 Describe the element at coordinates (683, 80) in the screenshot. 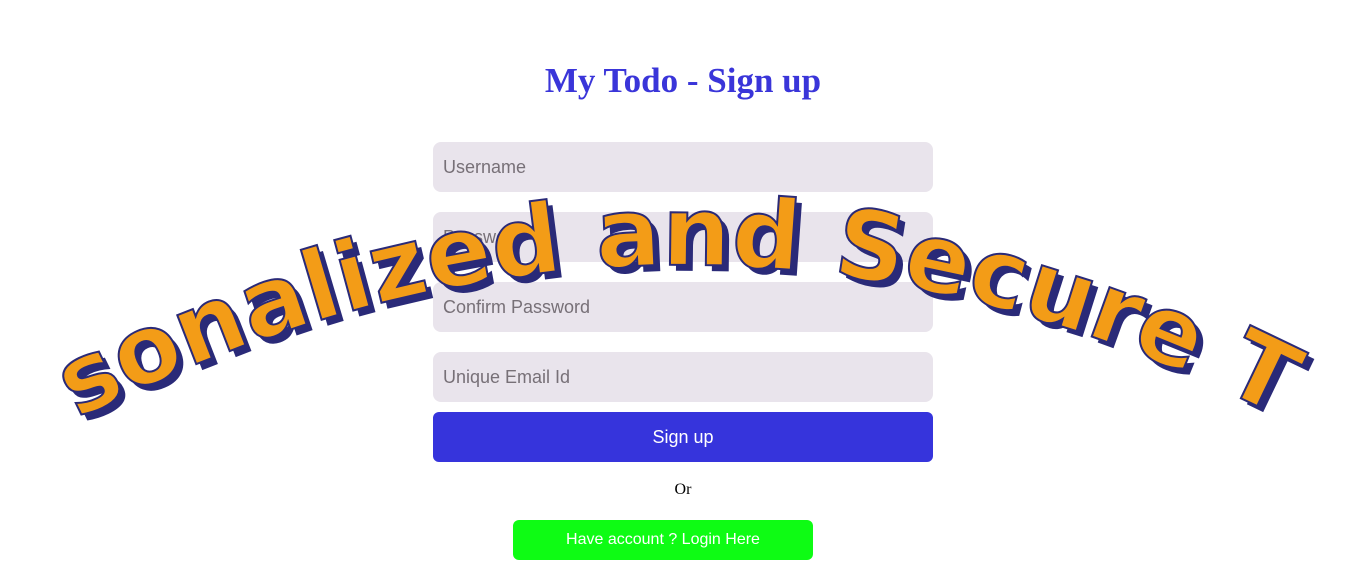

I see `page-title: My Todo - Sign up` at that location.